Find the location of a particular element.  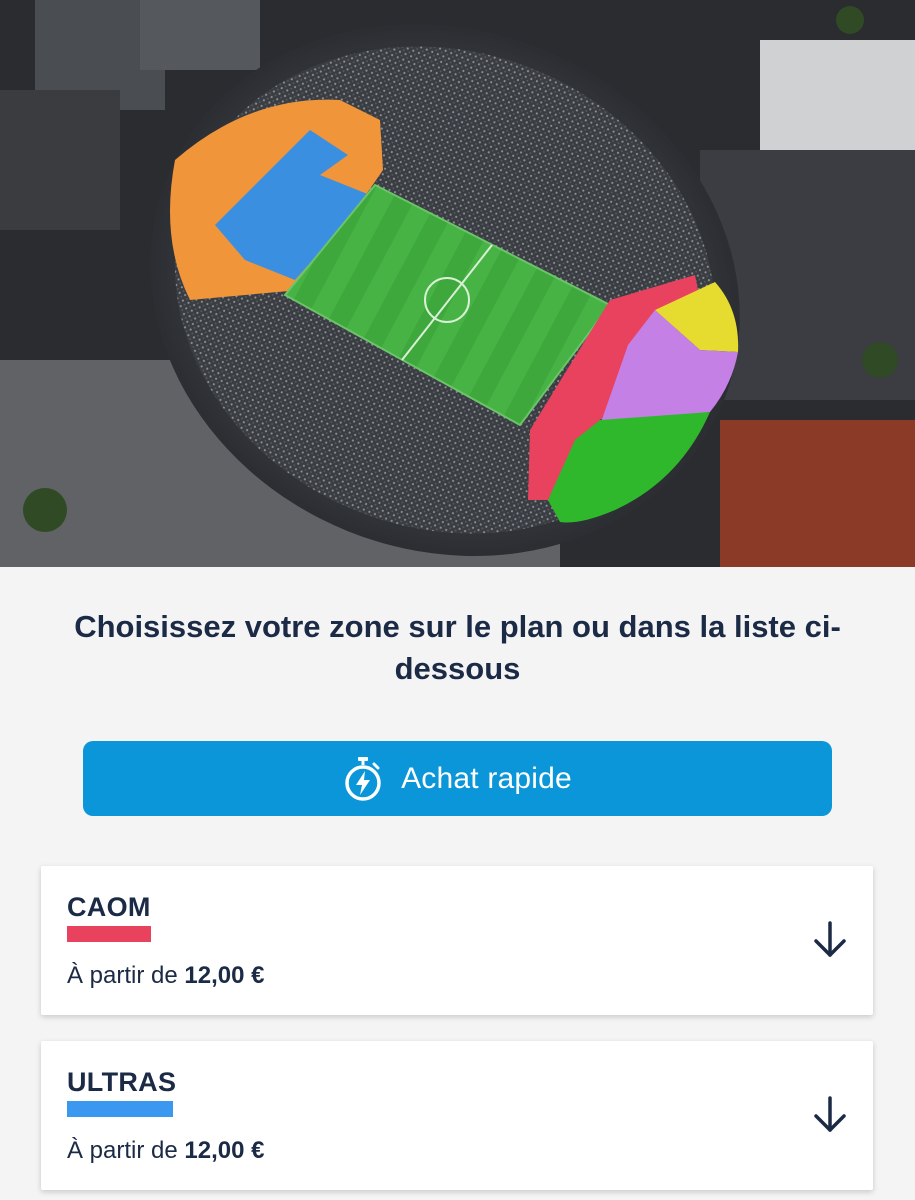

parking-lot is located at coordinates (60, 160).